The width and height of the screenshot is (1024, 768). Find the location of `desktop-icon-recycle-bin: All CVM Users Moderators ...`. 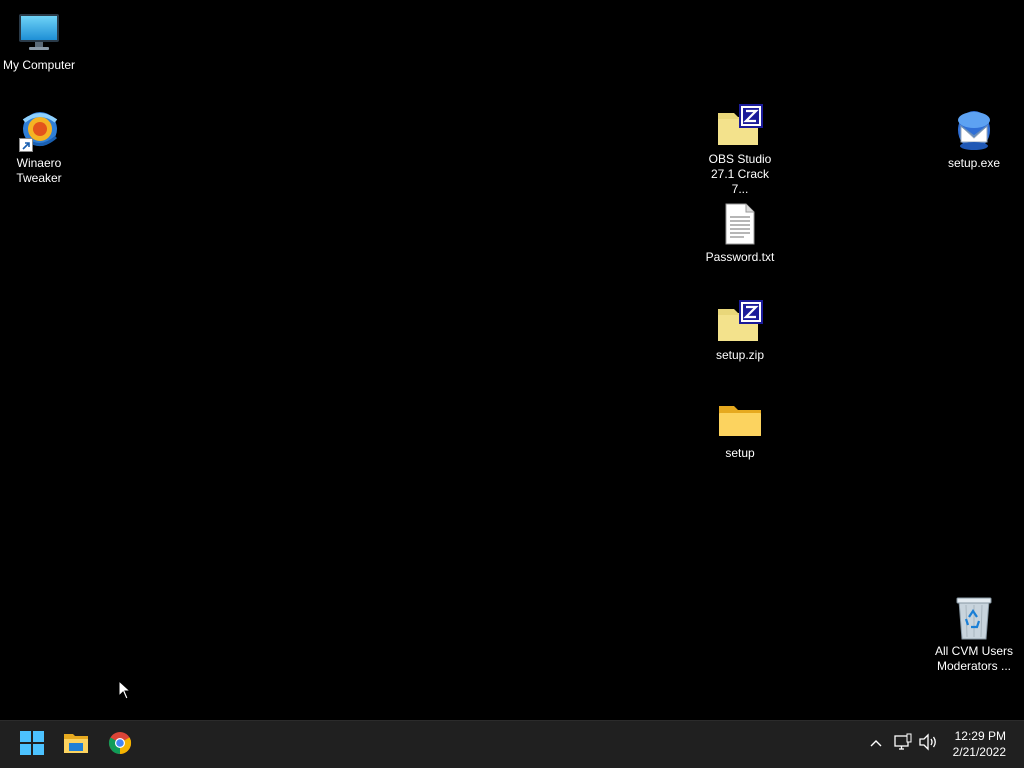

desktop-icon-recycle-bin: All CVM Users Moderators ... is located at coordinates (974, 634).